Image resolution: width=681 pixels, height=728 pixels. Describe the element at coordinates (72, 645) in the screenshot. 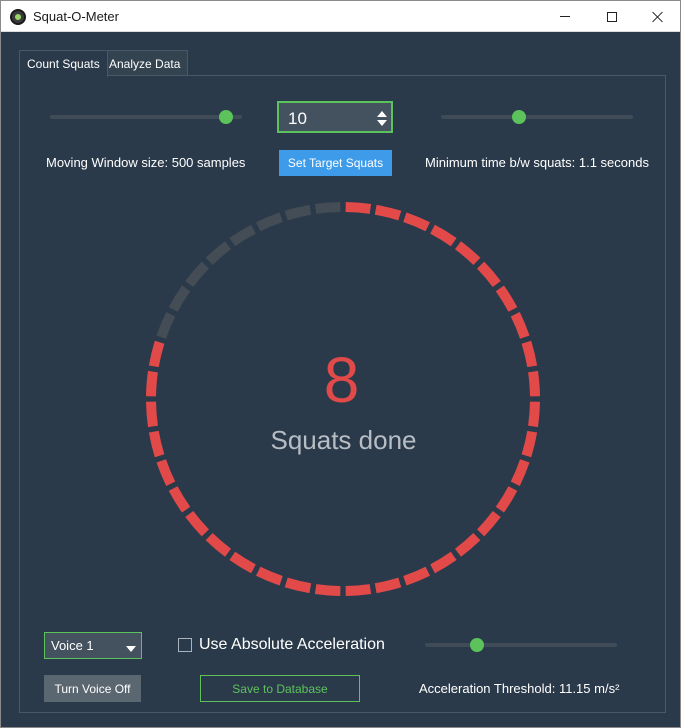

I see `voice-select-value: Voice 1` at that location.